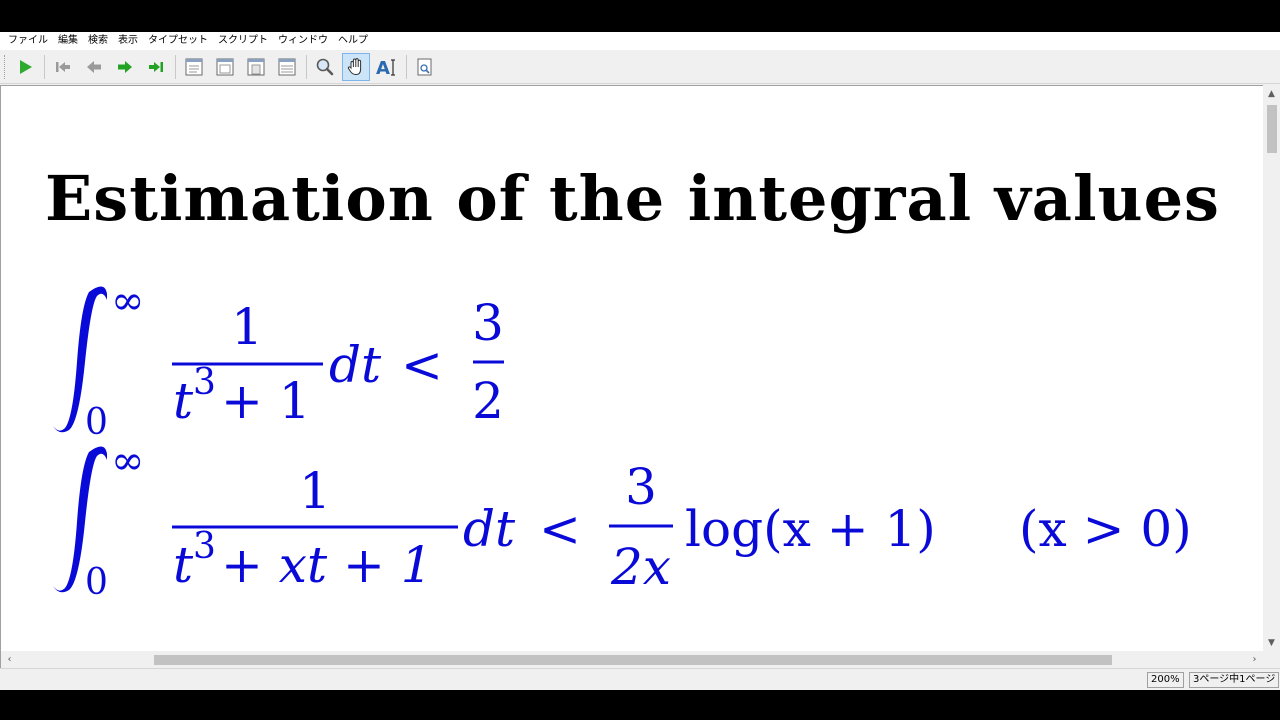  What do you see at coordinates (1271, 368) in the screenshot?
I see `vertical-scrollbar: ▲ ▼` at bounding box center [1271, 368].